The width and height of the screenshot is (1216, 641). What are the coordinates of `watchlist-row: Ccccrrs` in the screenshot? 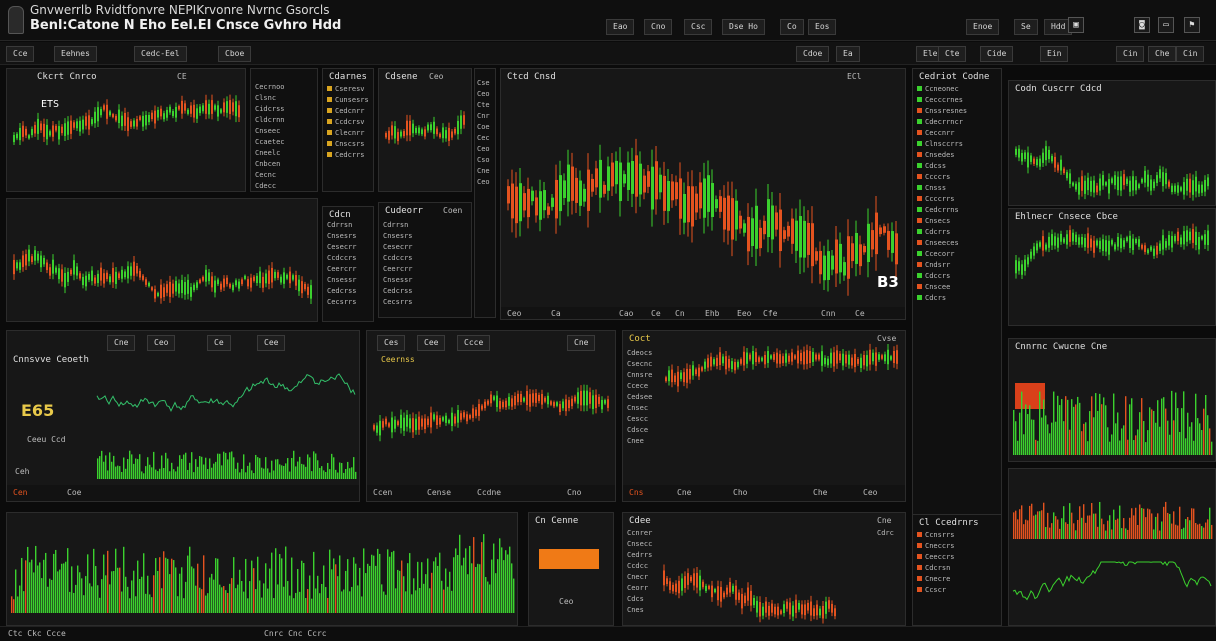 It's located at (957, 200).